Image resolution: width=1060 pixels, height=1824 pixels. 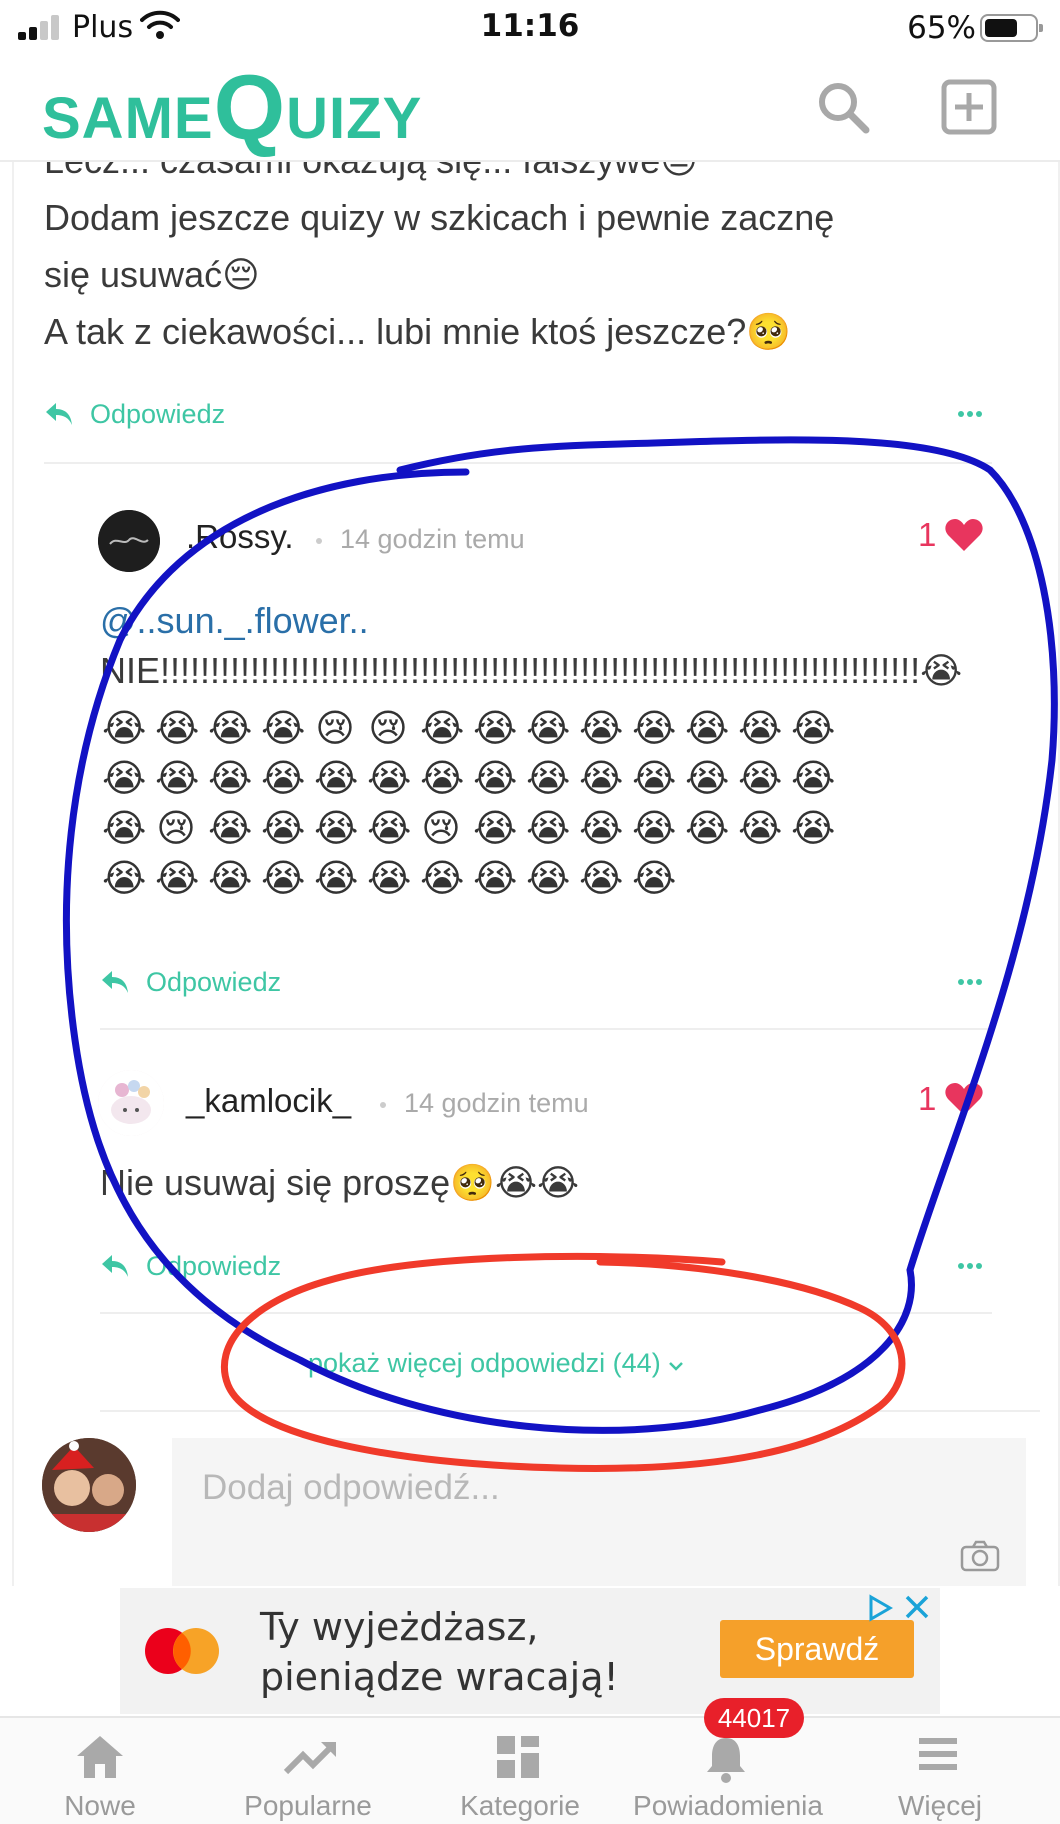 I want to click on timestamp: 14 godzin temu, so click(x=432, y=539).